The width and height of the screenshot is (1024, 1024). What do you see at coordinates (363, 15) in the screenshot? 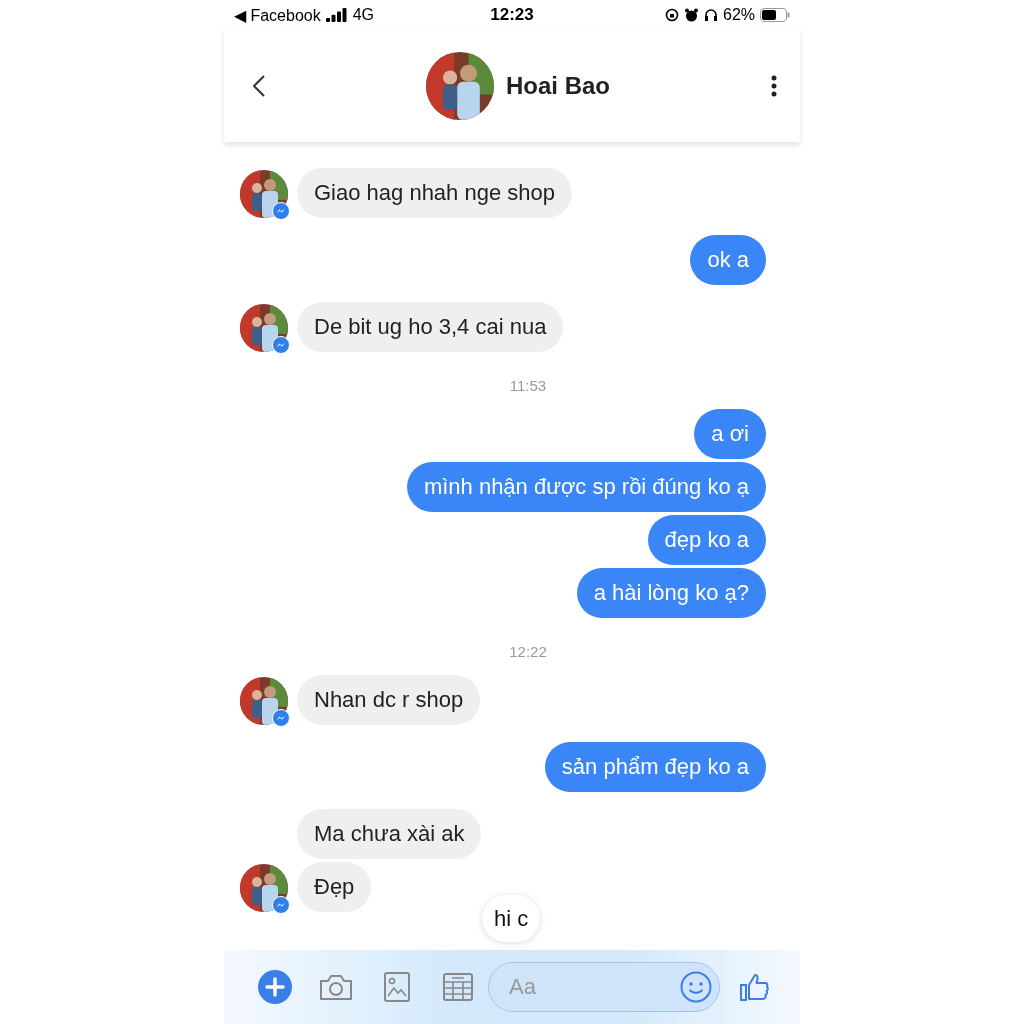
I see `network-type: 4G` at bounding box center [363, 15].